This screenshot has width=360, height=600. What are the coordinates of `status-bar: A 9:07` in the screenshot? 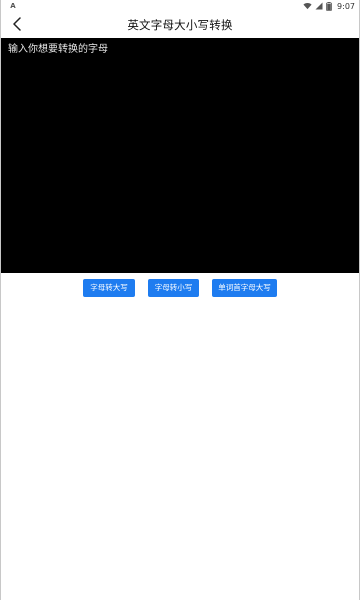 It's located at (180, 6).